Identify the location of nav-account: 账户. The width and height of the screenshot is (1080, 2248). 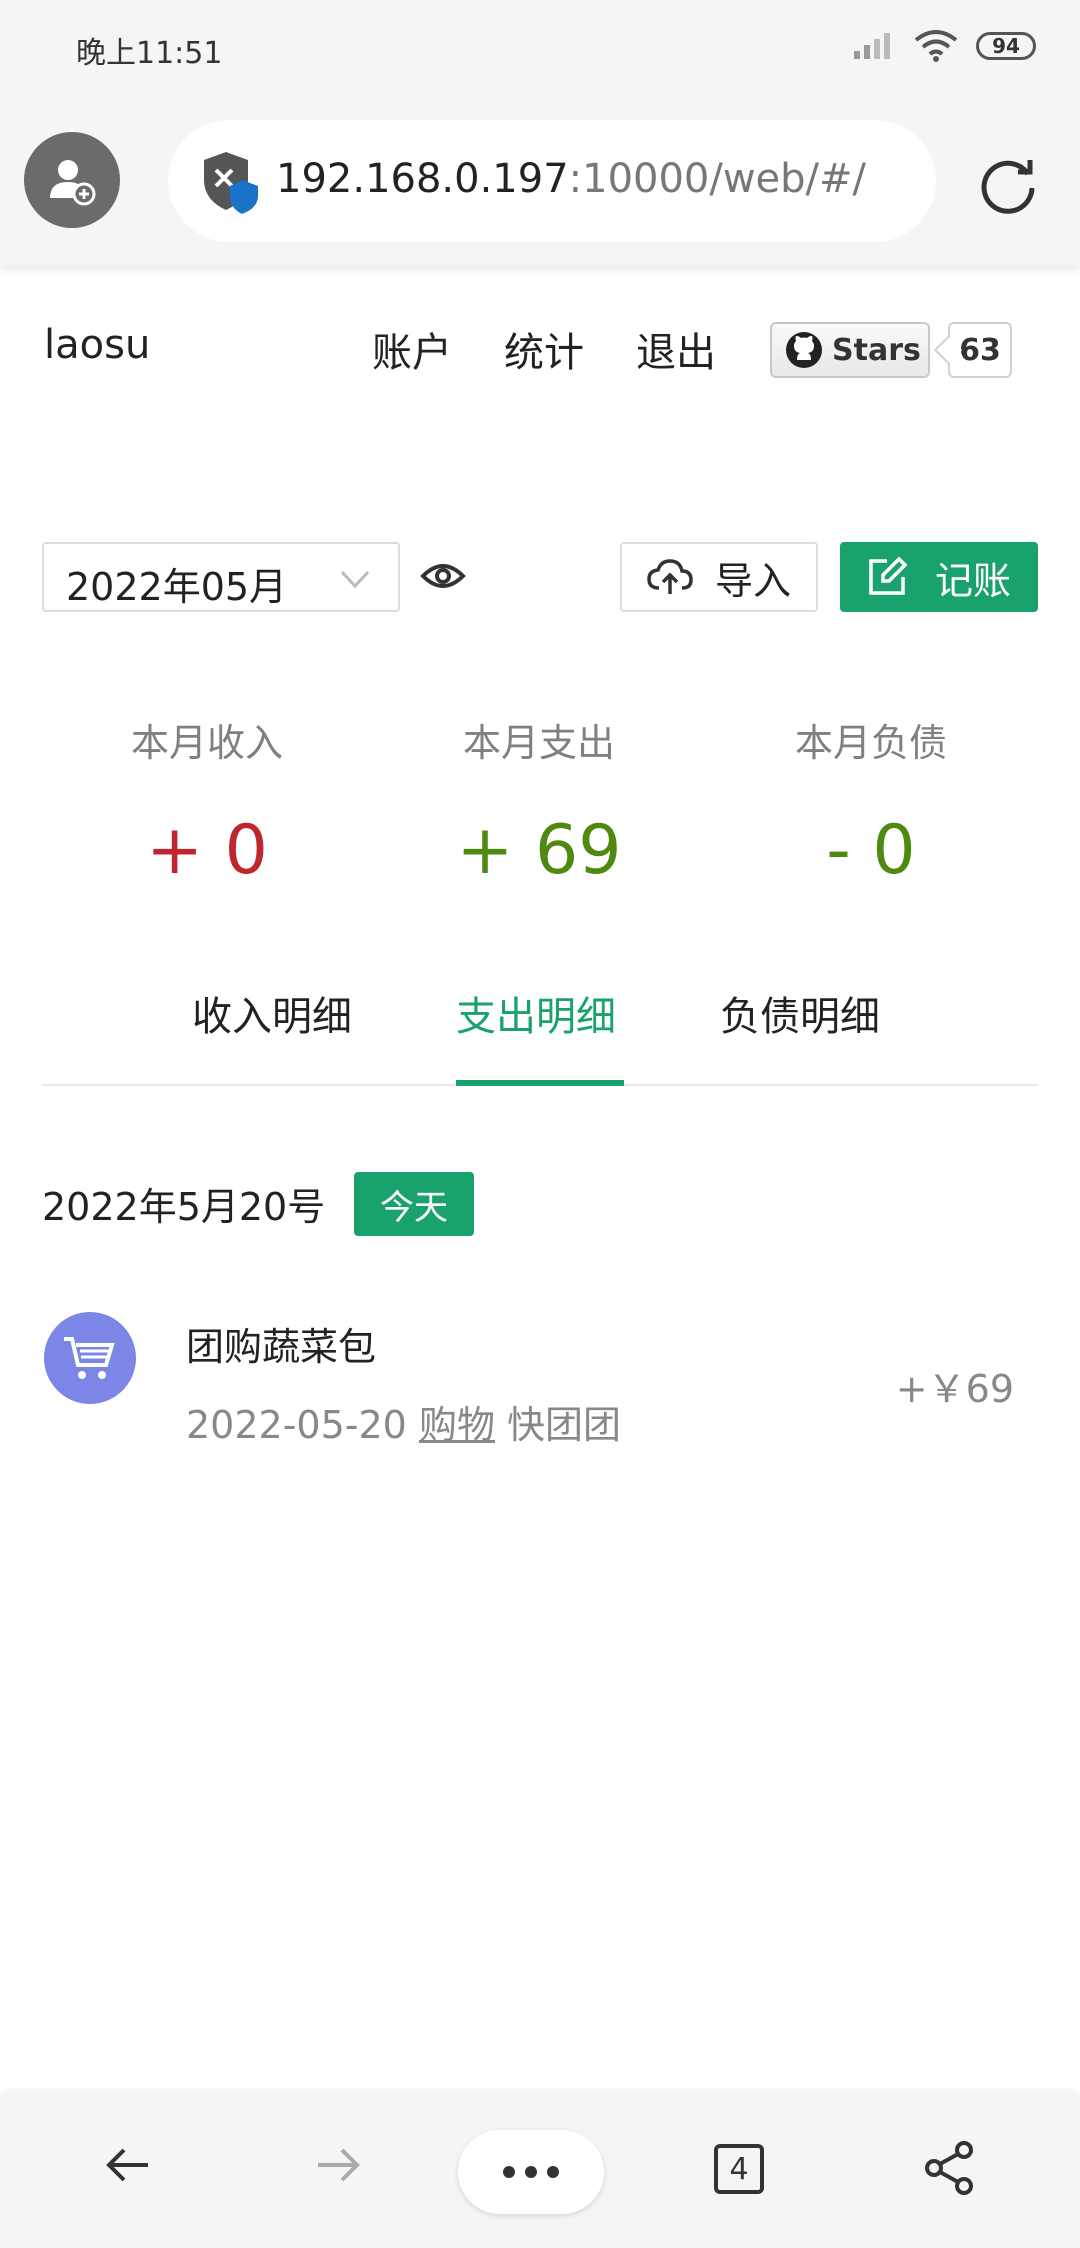
(412, 349).